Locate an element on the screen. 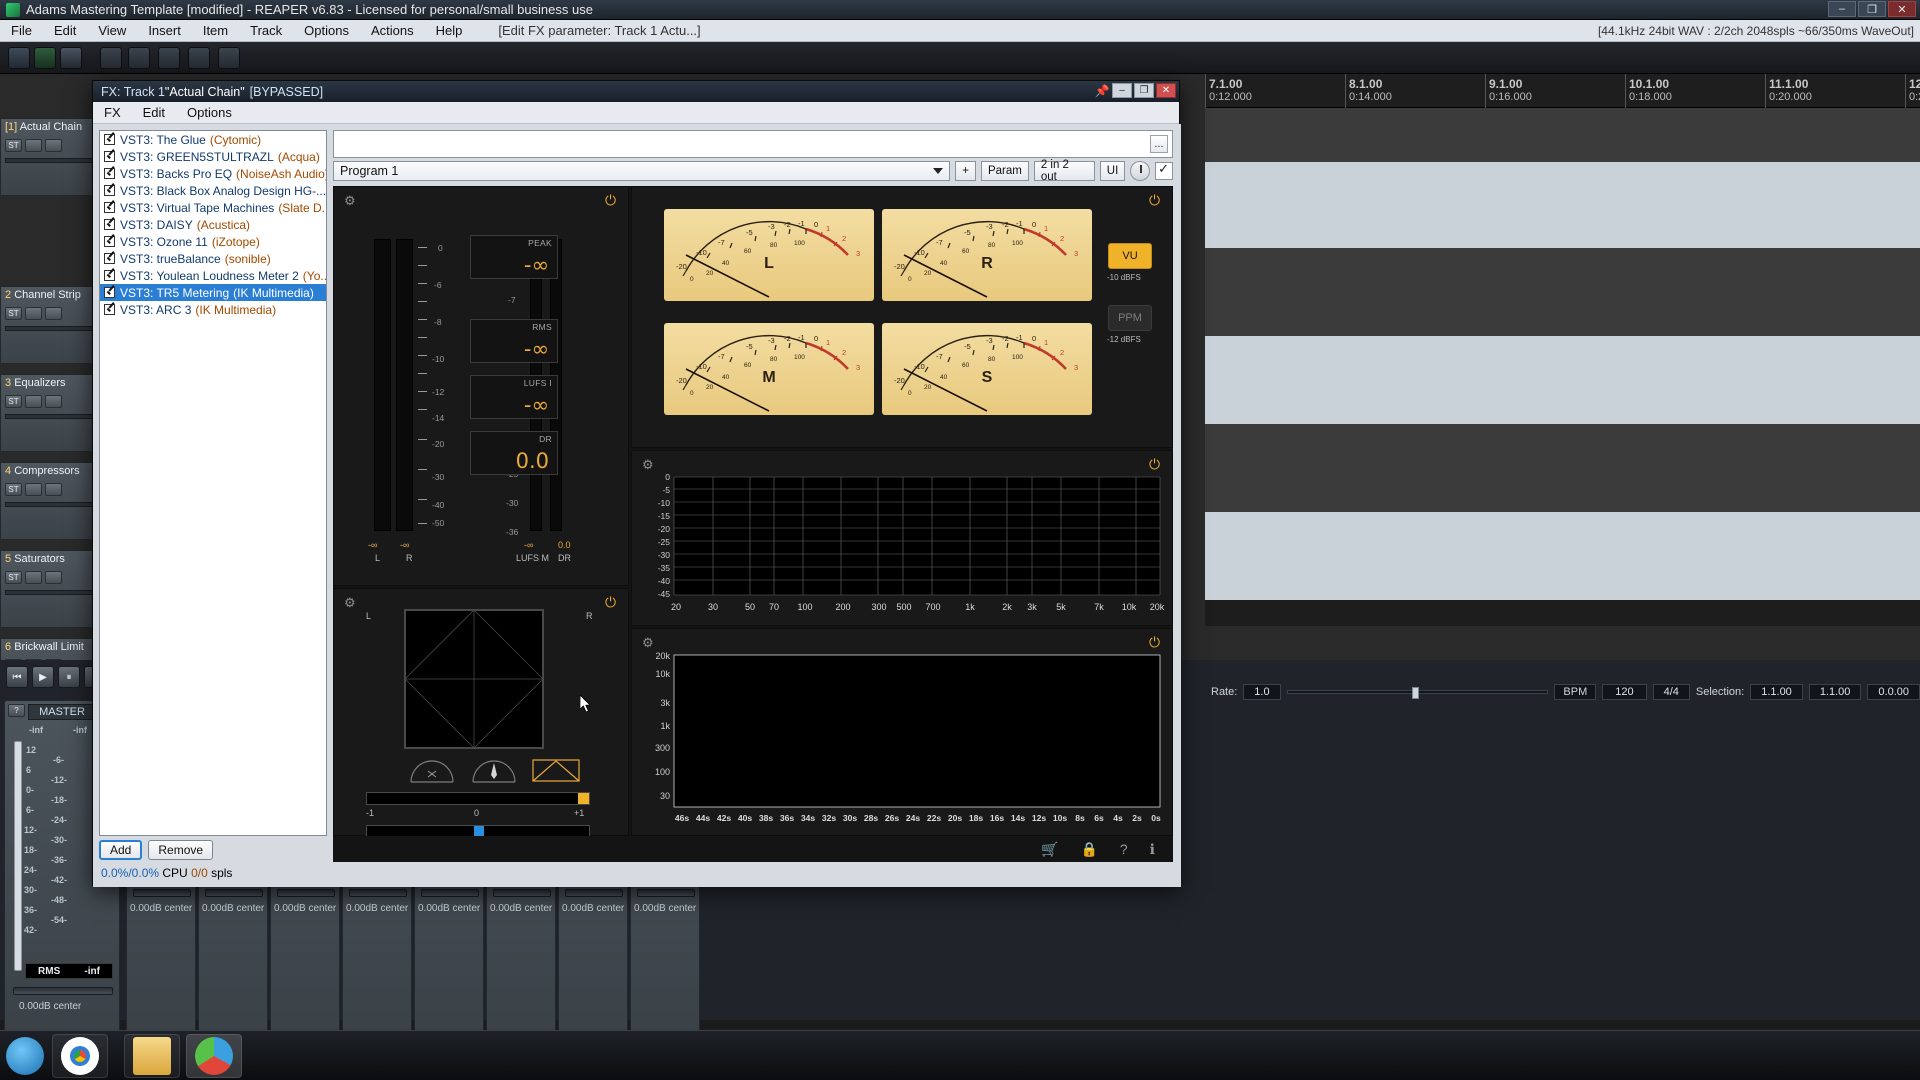 Image resolution: width=1920 pixels, height=1080 pixels. gonio-mode-dots-button is located at coordinates (432, 770).